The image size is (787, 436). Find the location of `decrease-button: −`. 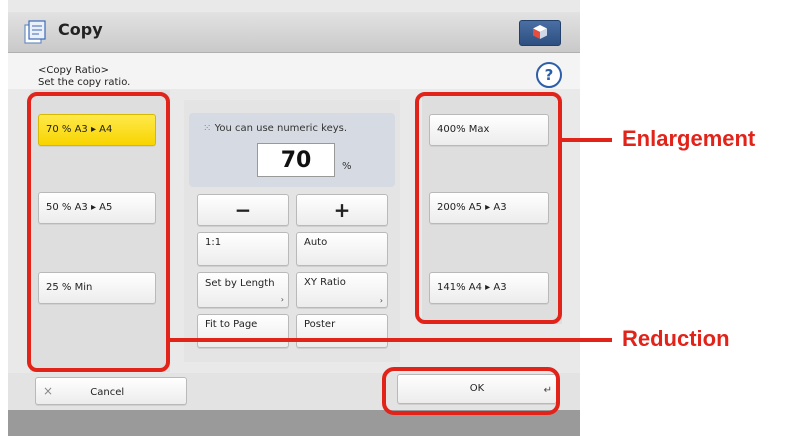

decrease-button: − is located at coordinates (243, 210).